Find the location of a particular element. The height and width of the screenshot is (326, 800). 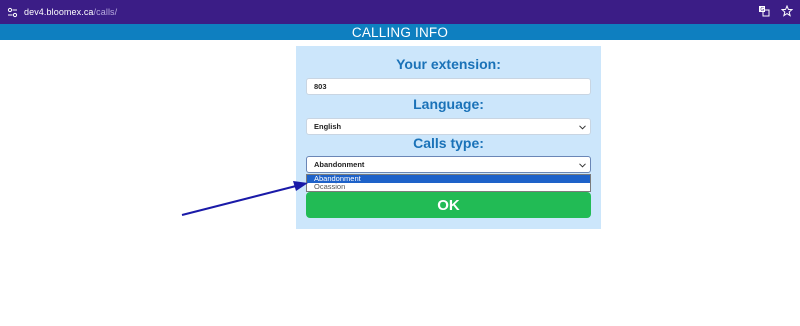

svg-text: G is located at coordinates (762, 10).